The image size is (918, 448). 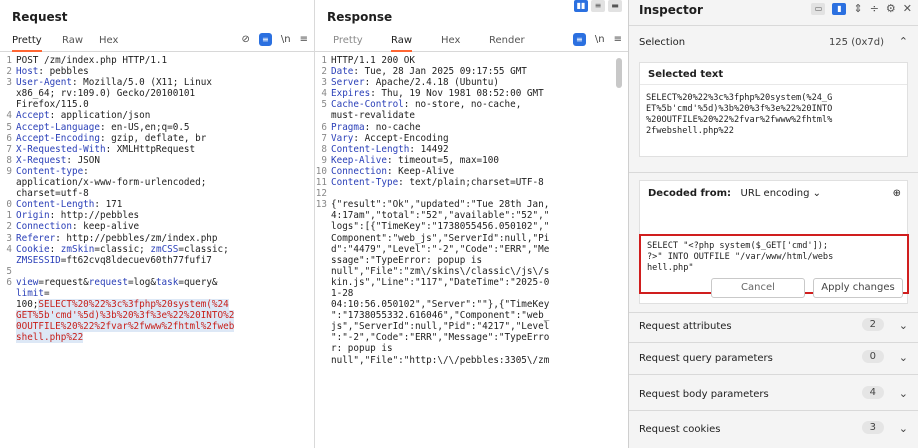 I want to click on decoded-from-select: URL encoding ⌄, so click(x=781, y=193).